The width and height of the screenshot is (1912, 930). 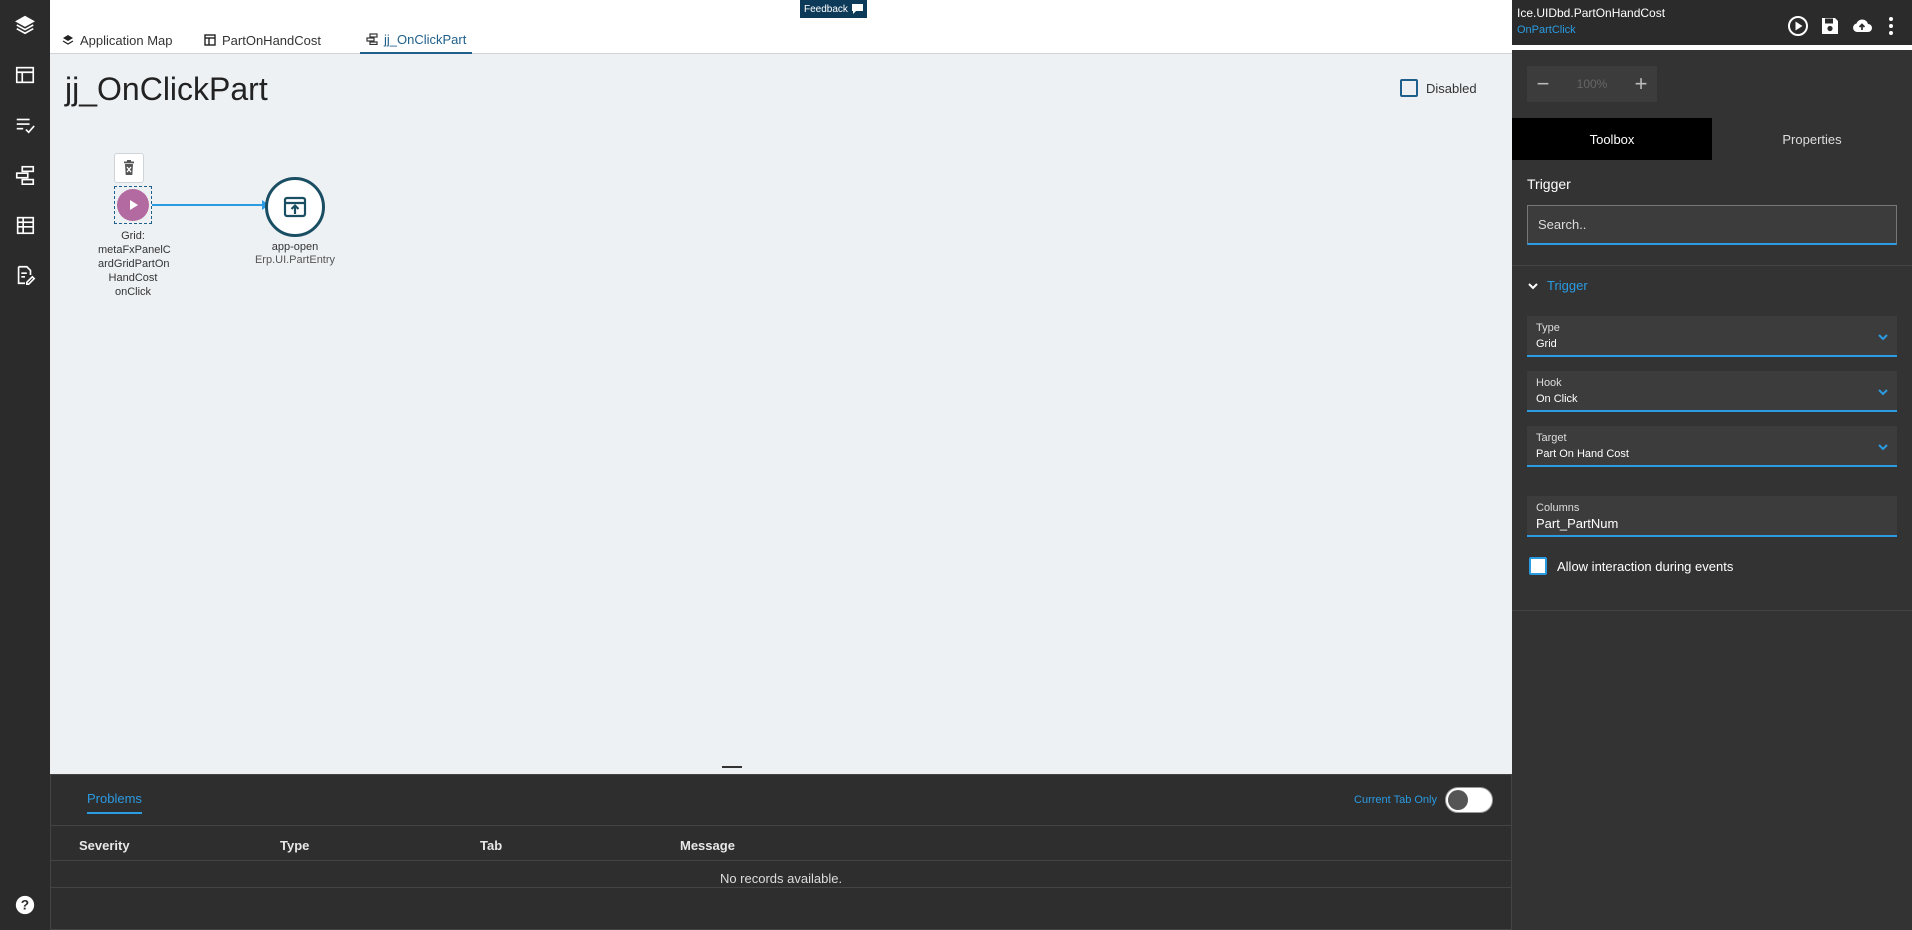 I want to click on target-select: Target Part On Hand Cost, so click(x=1712, y=446).